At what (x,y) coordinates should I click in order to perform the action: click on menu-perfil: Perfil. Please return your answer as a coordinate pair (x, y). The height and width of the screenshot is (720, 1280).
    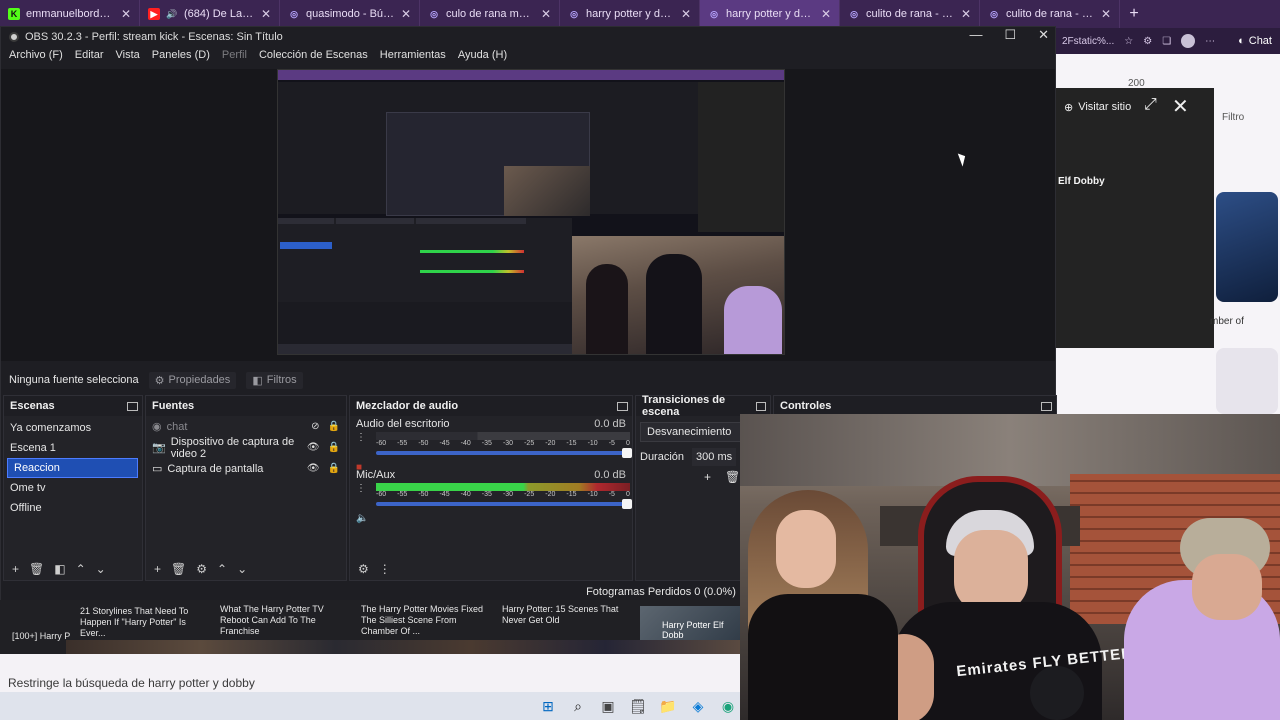
    Looking at the image, I should click on (234, 55).